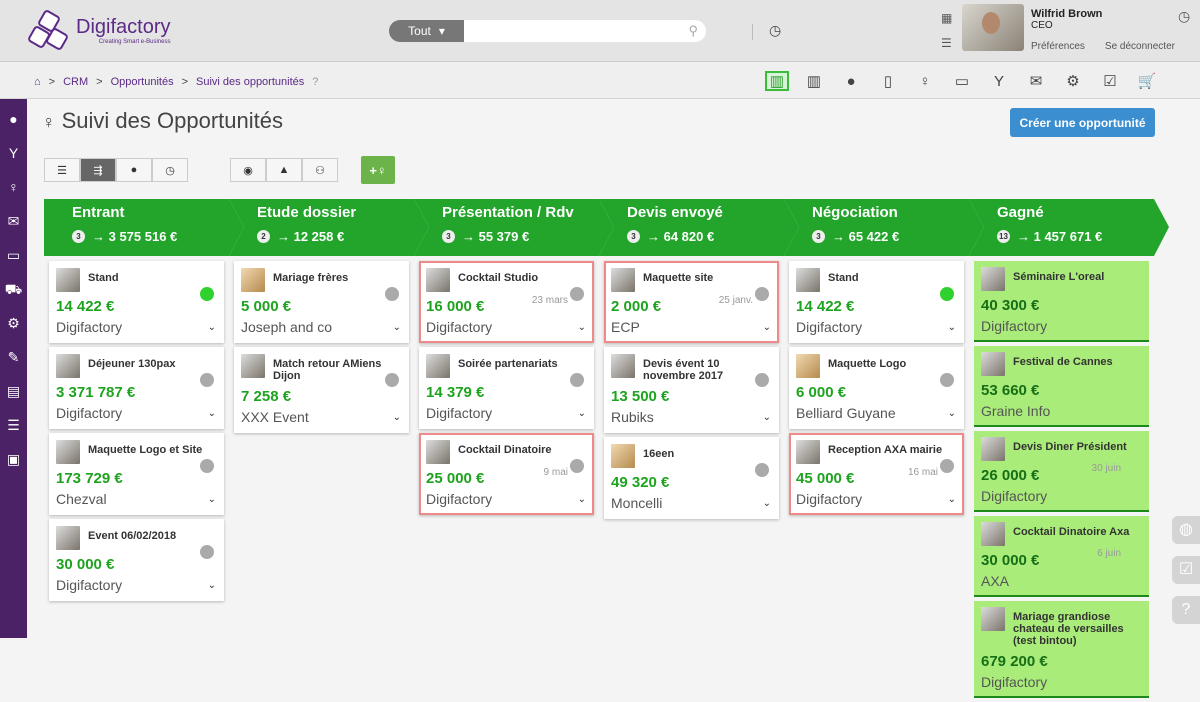 Image resolution: width=1200 pixels, height=702 pixels. Describe the element at coordinates (1061, 386) in the screenshot. I see `opportunity-card: Festival de Cannes 53 660 € Graine Info` at that location.